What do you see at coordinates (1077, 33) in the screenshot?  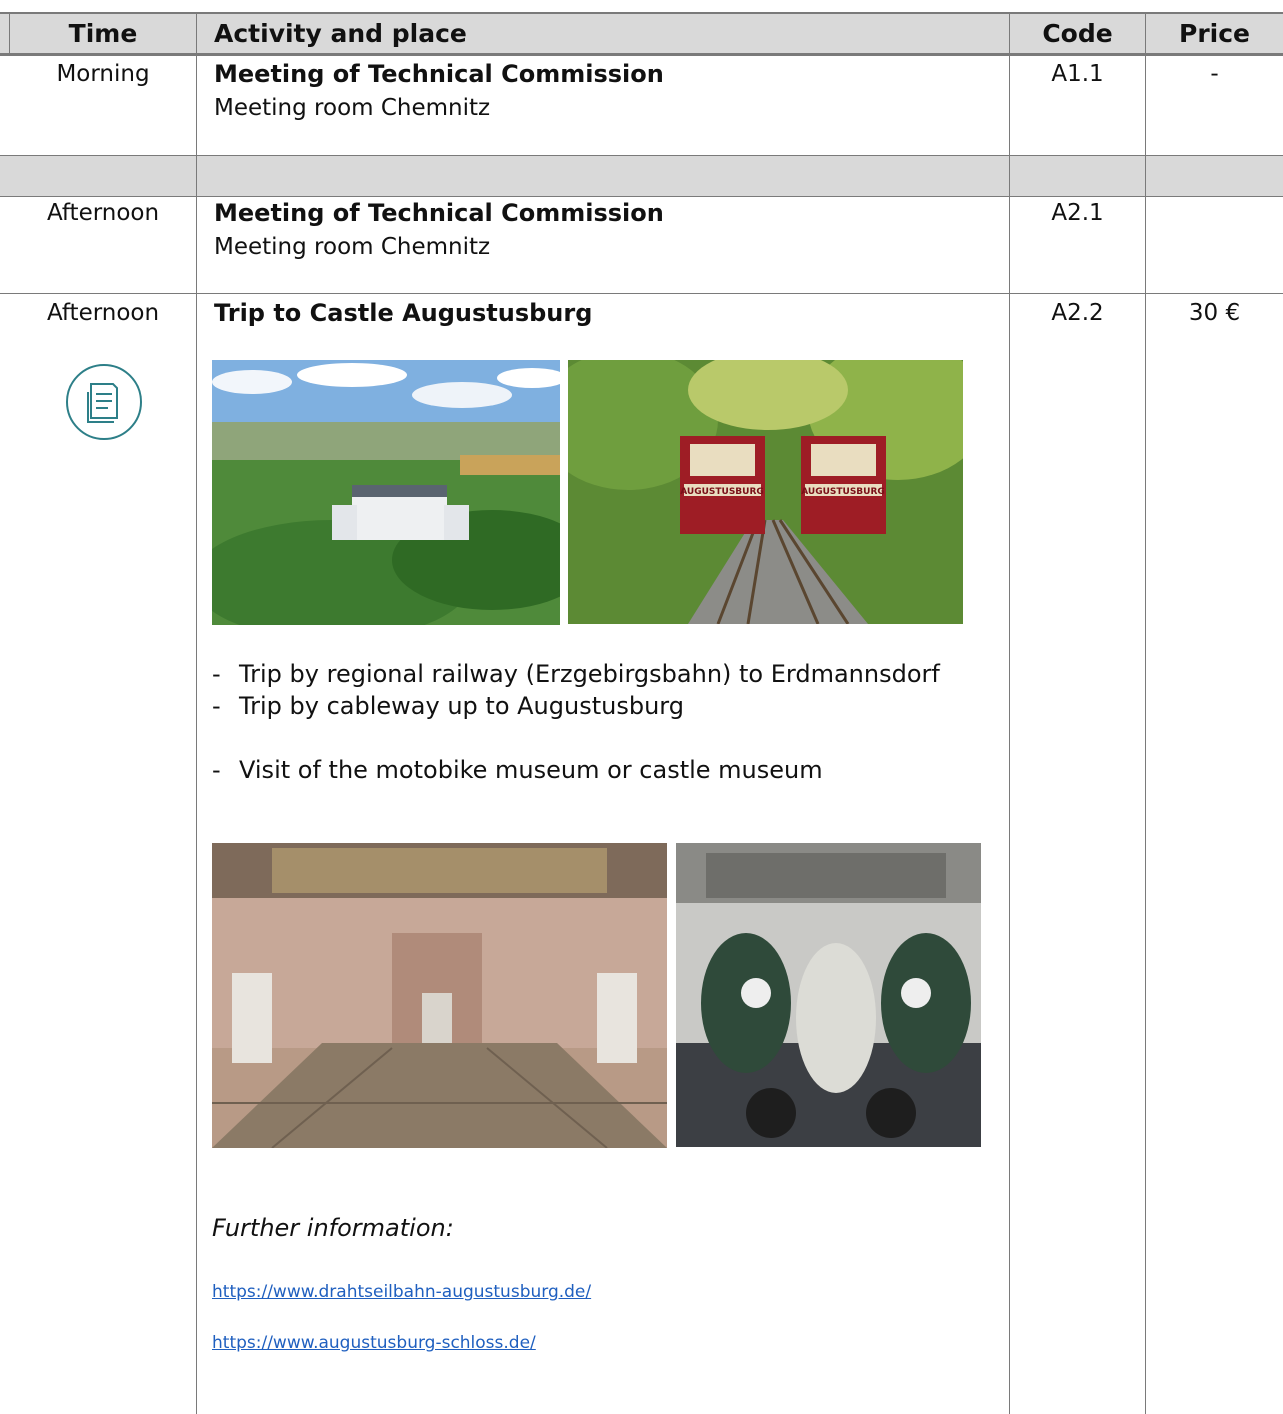 I see `header-code: Code` at bounding box center [1077, 33].